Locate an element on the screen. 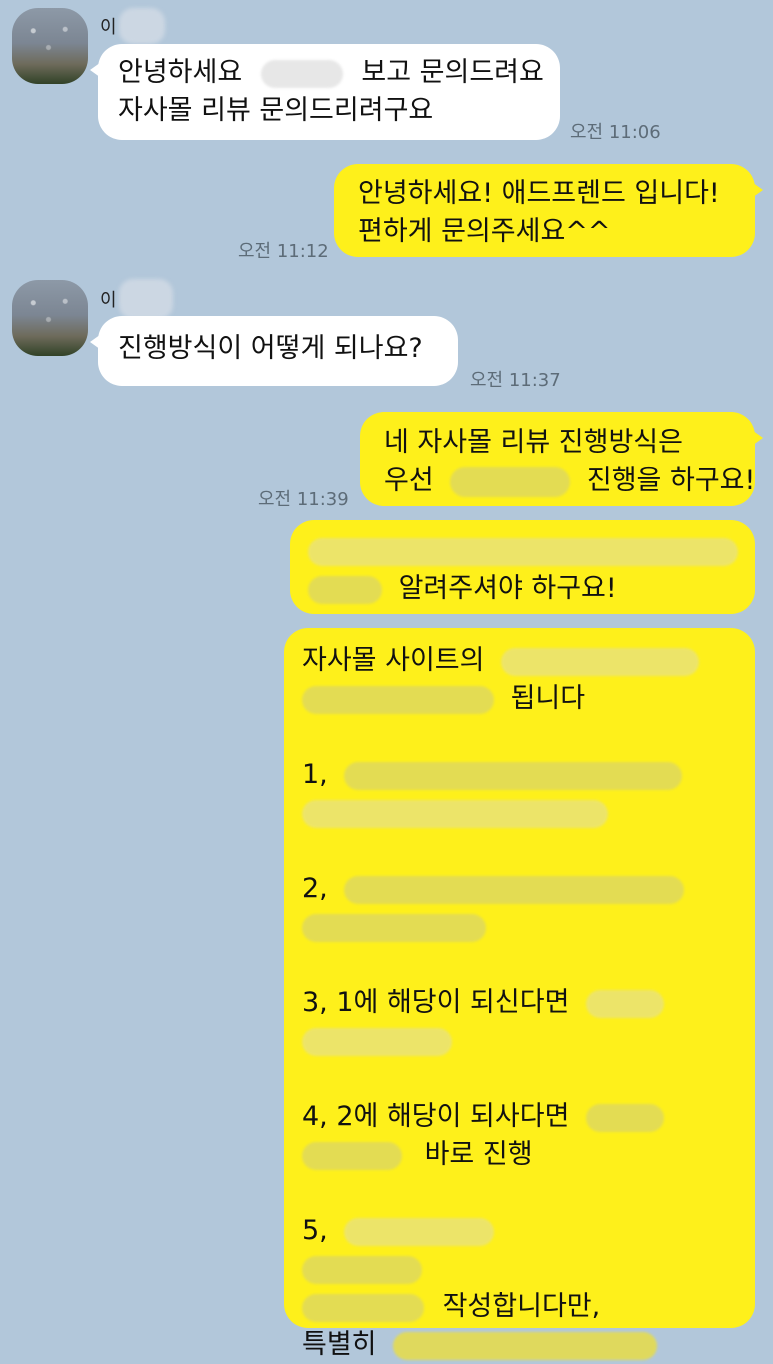 Image resolution: width=773 pixels, height=1364 pixels. message-line: 네 자사몰 리뷰 진행방식은 is located at coordinates (559, 443).